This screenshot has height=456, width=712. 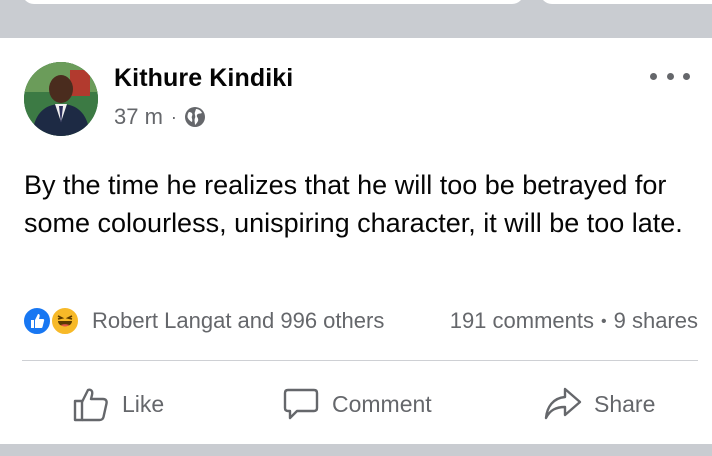 I want to click on share-label: Share, so click(x=625, y=403).